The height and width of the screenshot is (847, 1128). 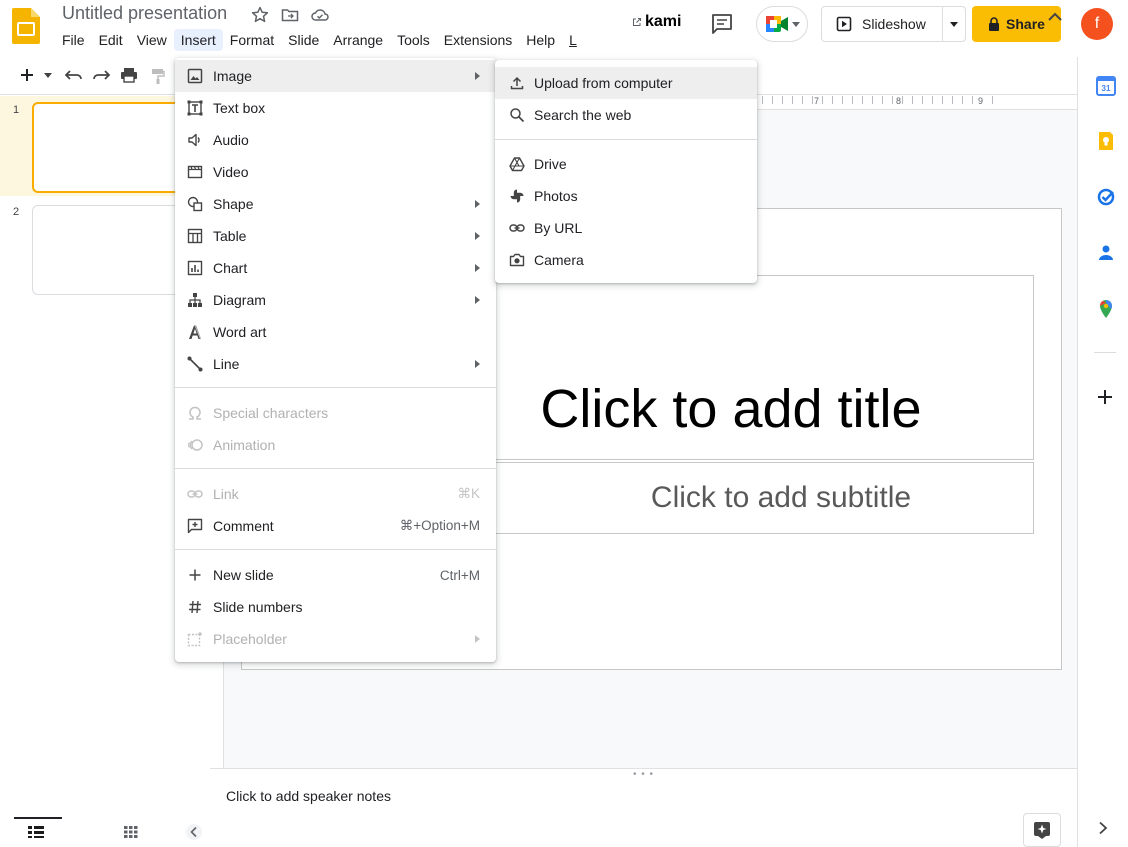 What do you see at coordinates (129, 75) in the screenshot?
I see `print-icon` at bounding box center [129, 75].